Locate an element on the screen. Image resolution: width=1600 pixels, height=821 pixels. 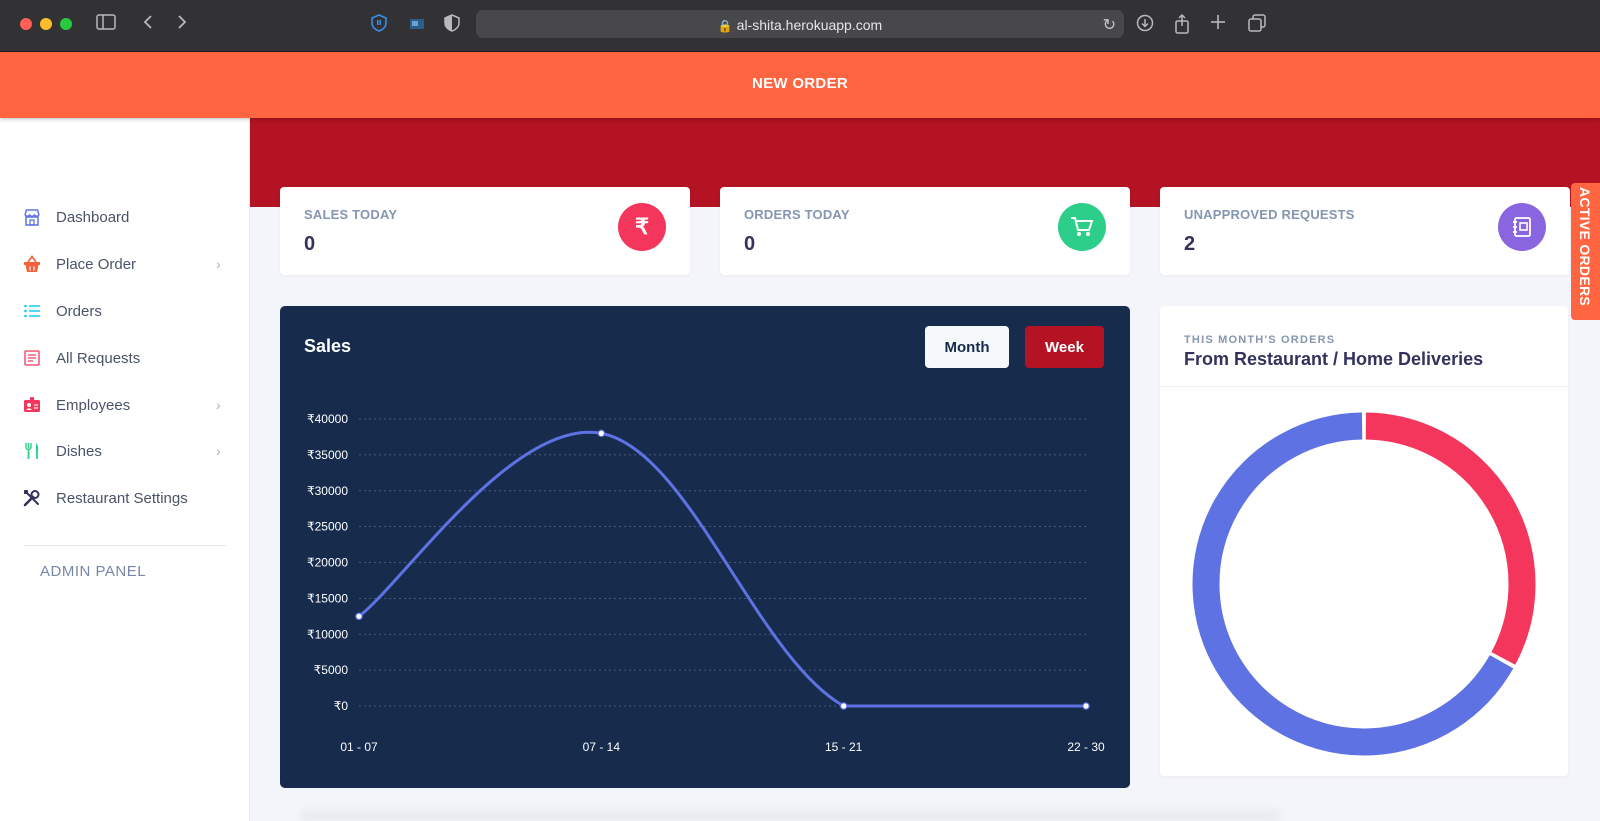
x-tick-label: 15 - 21 is located at coordinates (844, 747).